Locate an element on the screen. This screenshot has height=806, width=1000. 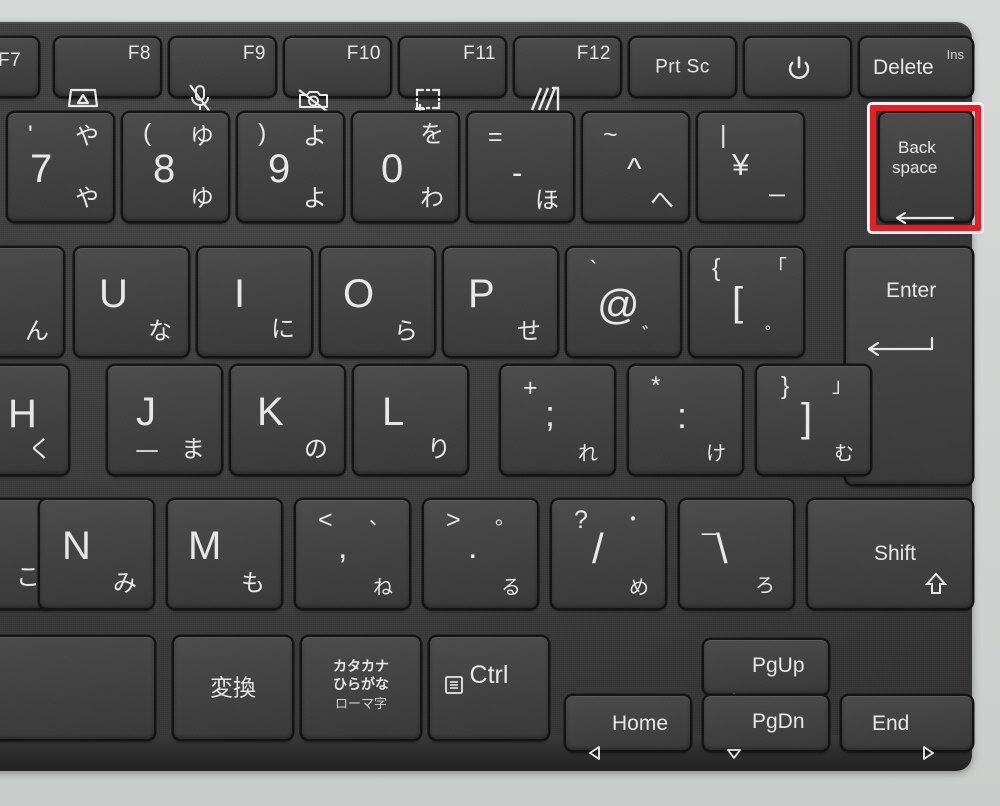
key-shift-right: Shift is located at coordinates (890, 554).